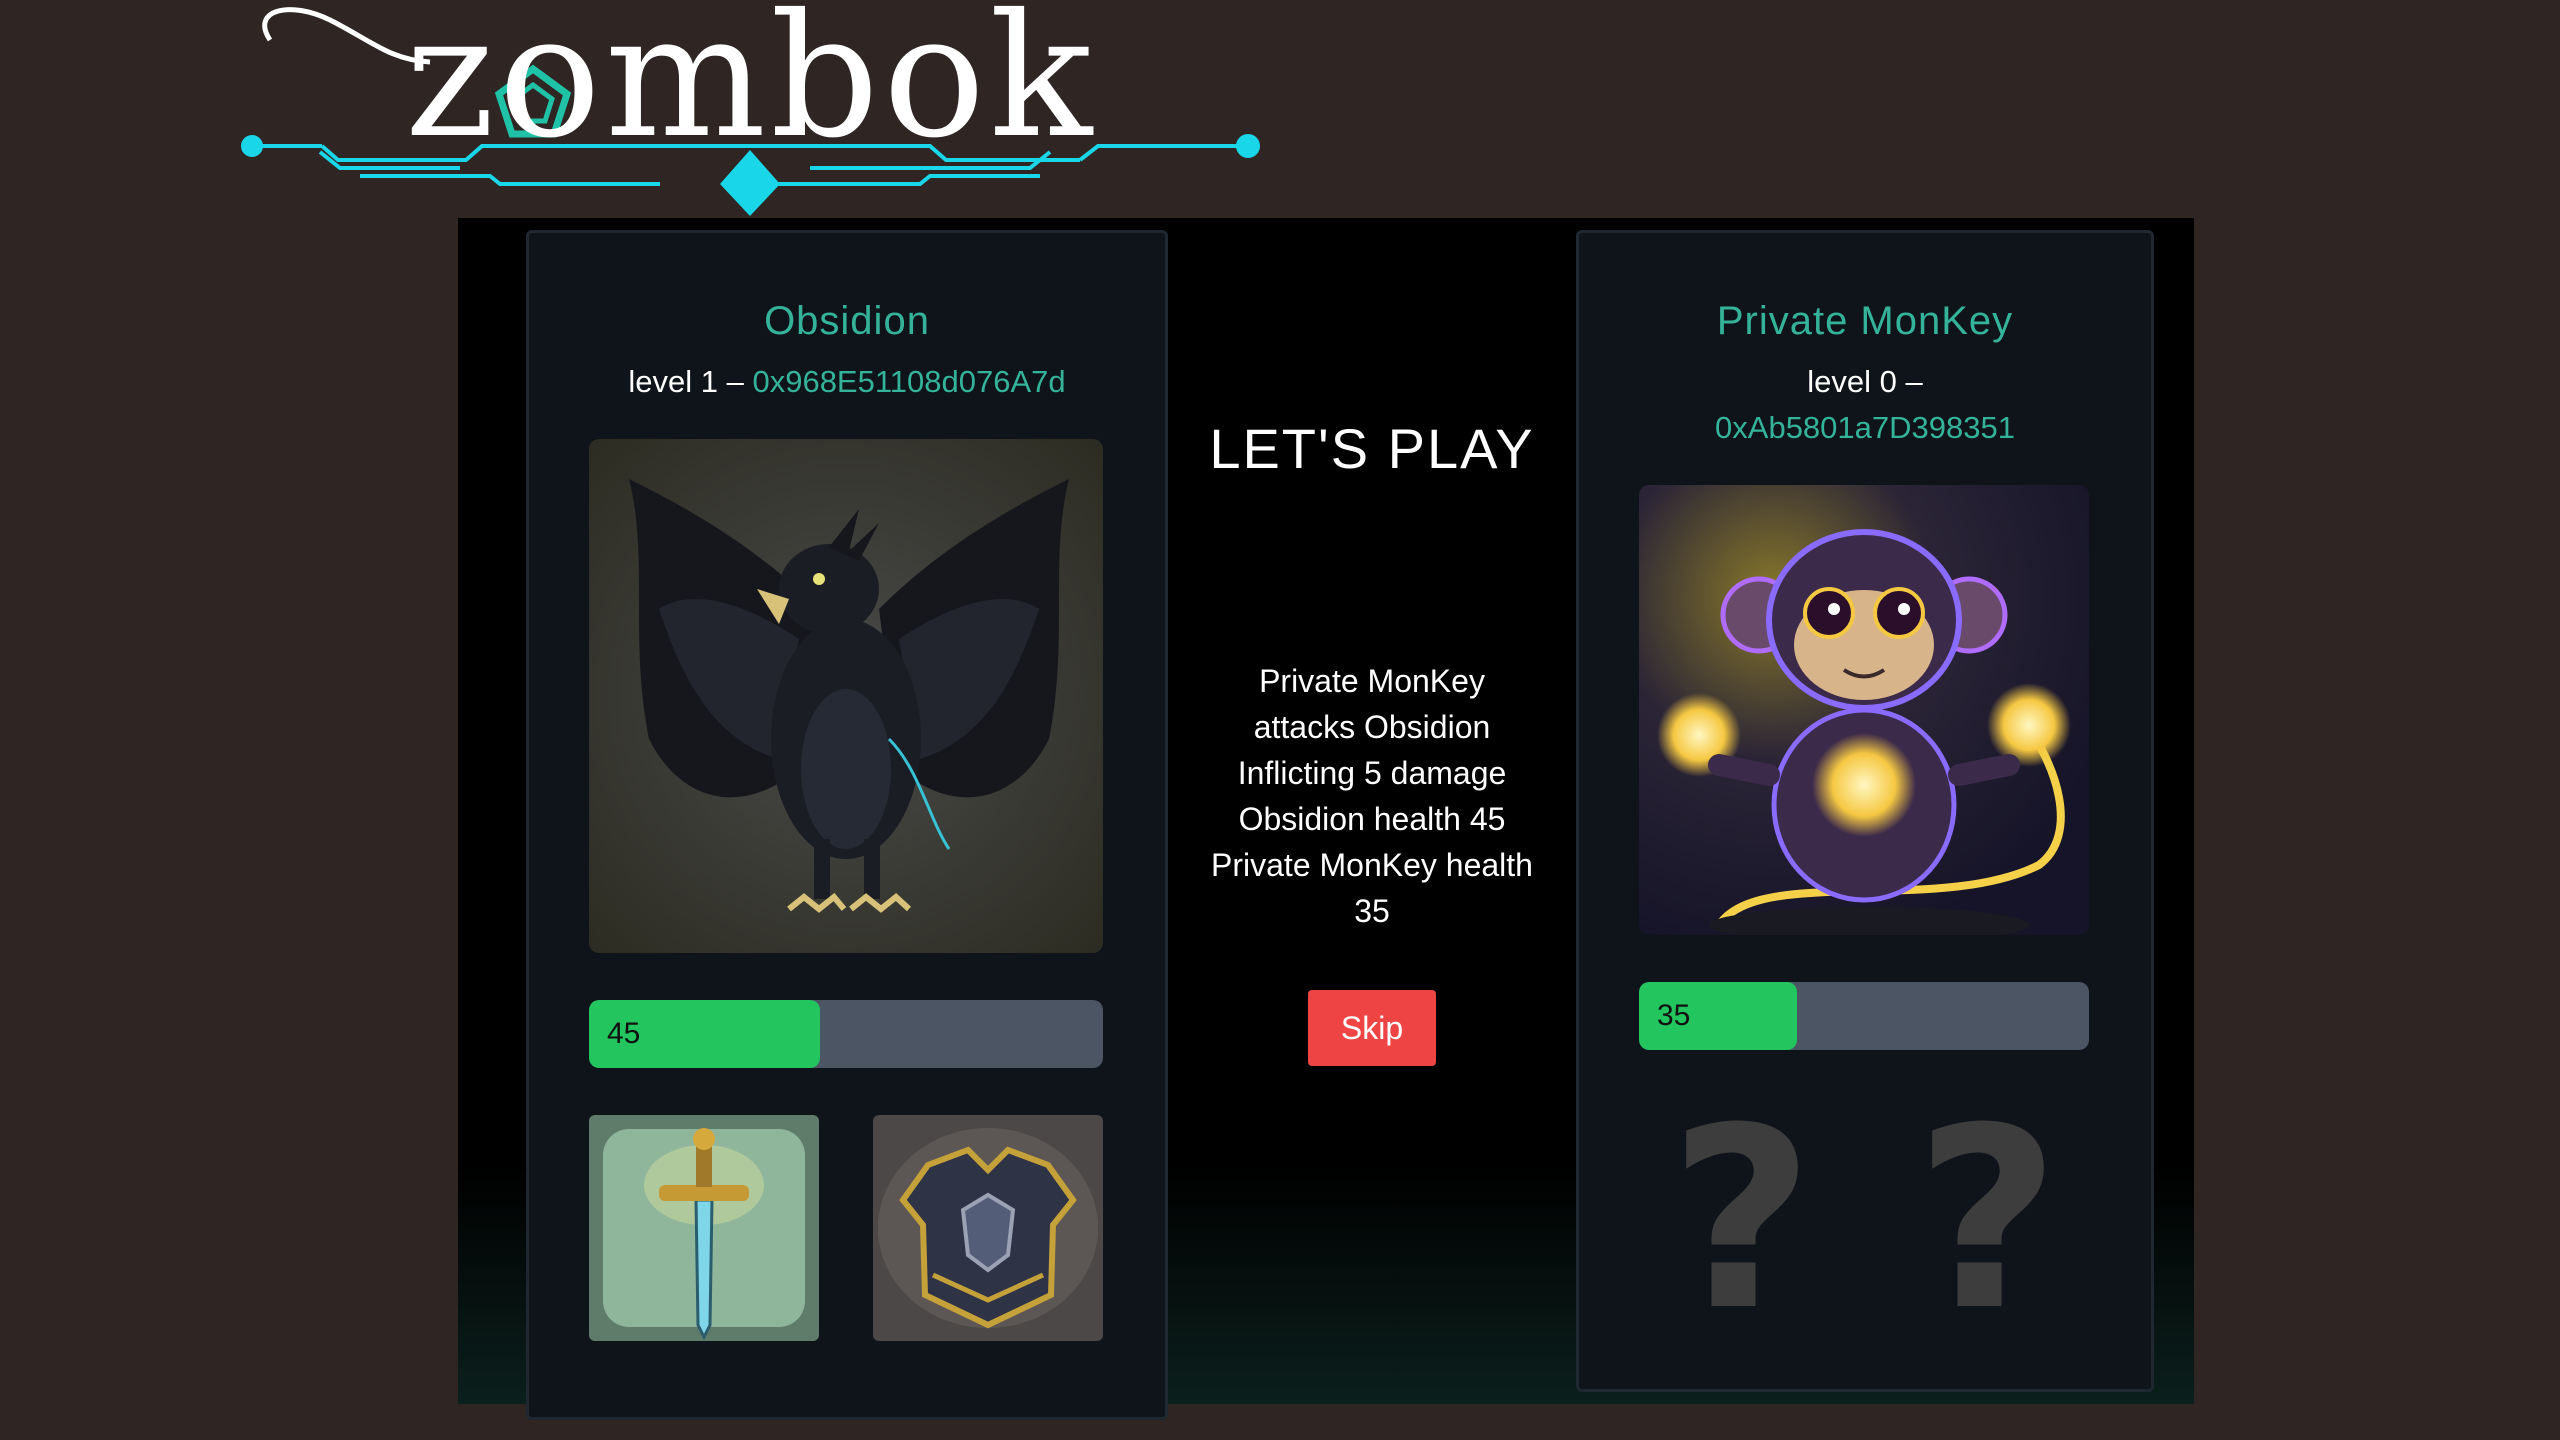 This screenshot has width=2560, height=1440. I want to click on armor-icon, so click(988, 1228).